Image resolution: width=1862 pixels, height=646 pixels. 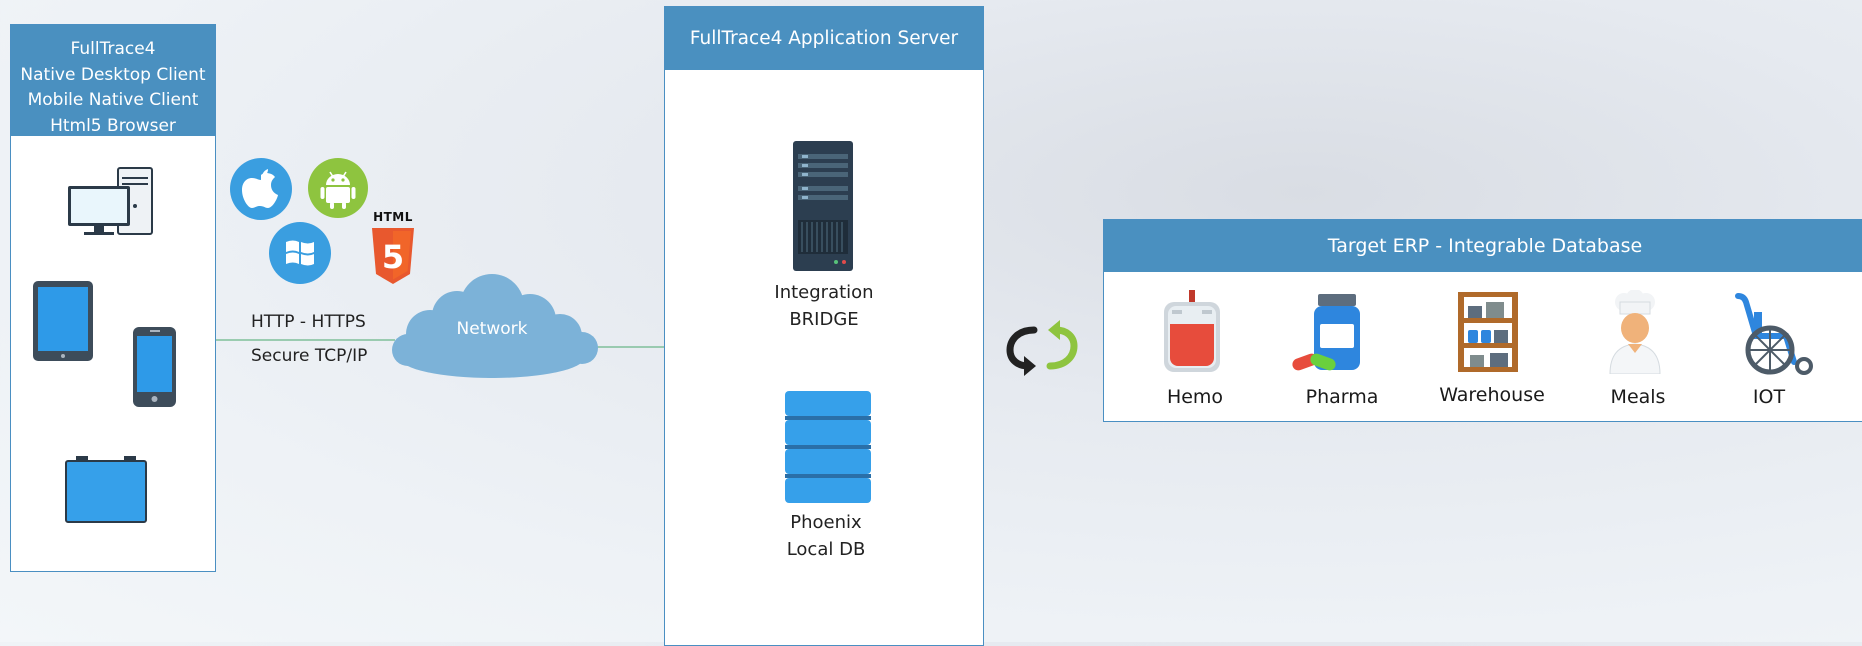 I want to click on erp-module-warehouse: Warehouse, so click(x=1492, y=395).